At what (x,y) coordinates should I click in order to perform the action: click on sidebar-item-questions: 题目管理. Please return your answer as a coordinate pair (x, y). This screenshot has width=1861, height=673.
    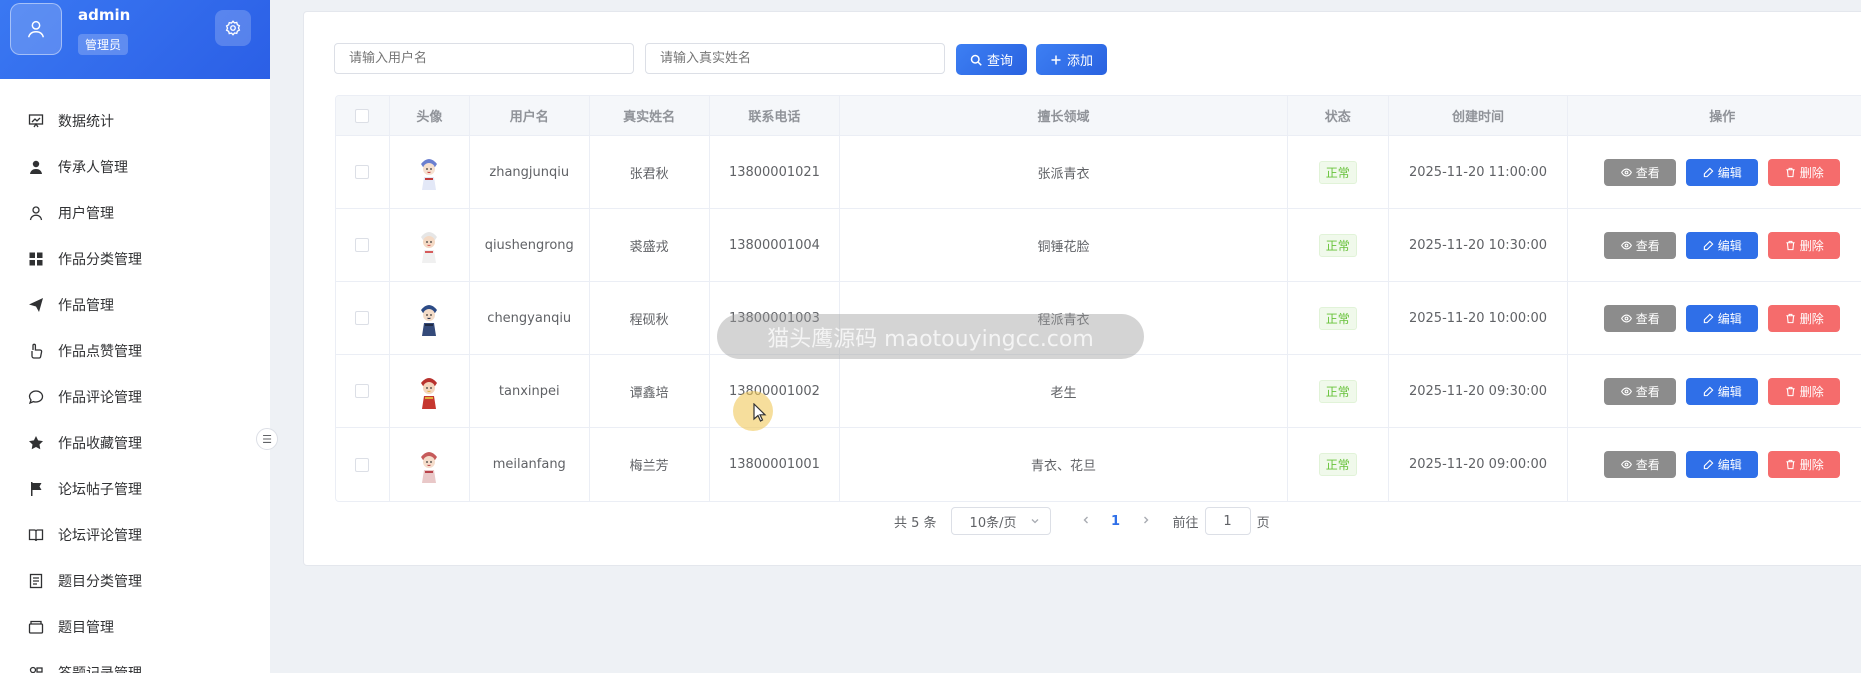
    Looking at the image, I should click on (135, 627).